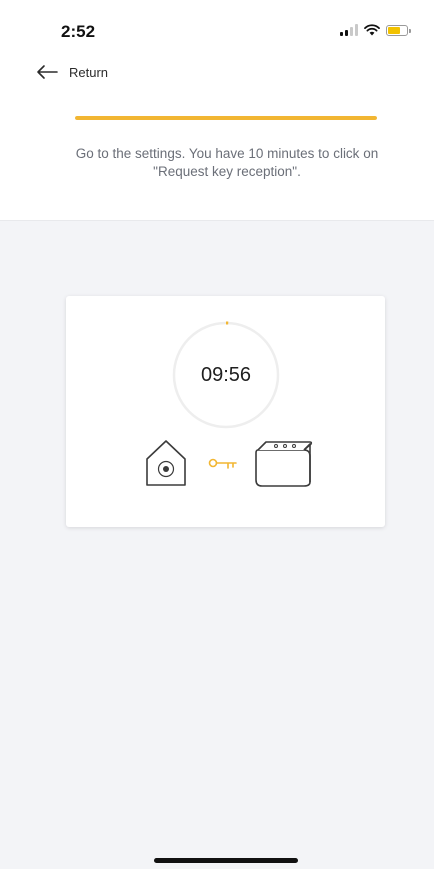 This screenshot has width=434, height=869. Describe the element at coordinates (226, 374) in the screenshot. I see `countdown-timer: 09:56` at that location.